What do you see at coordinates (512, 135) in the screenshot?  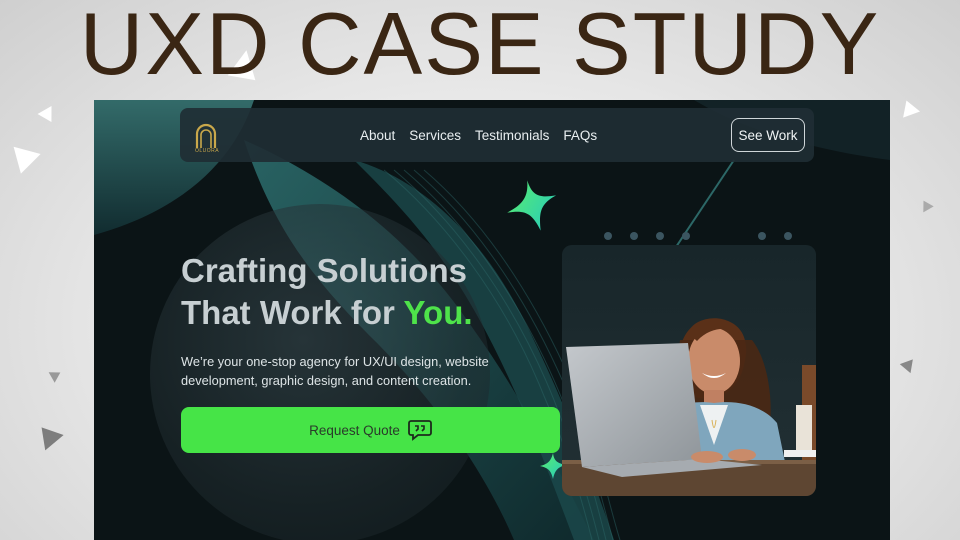 I see `nav-testimonials: Testimonials` at bounding box center [512, 135].